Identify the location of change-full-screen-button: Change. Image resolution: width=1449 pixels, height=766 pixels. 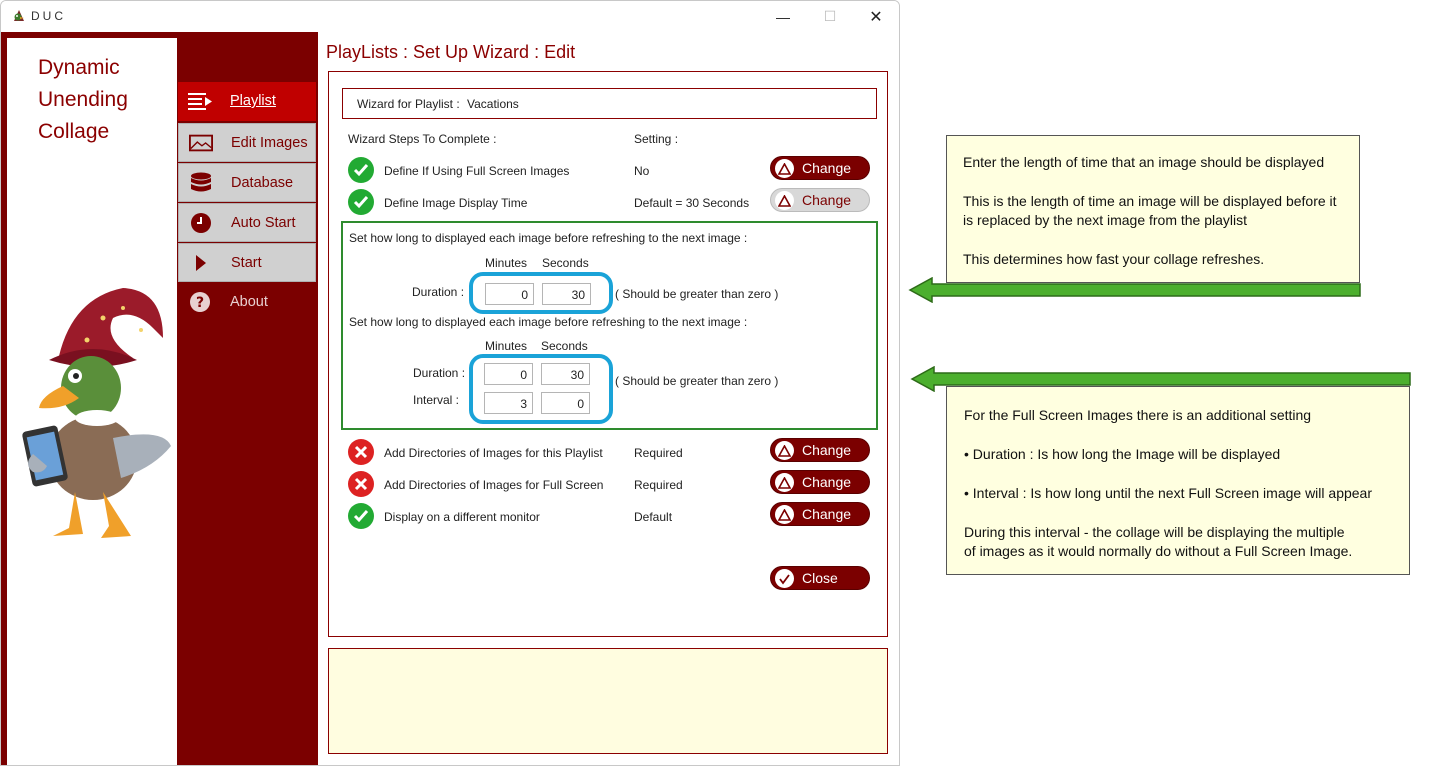
(820, 168).